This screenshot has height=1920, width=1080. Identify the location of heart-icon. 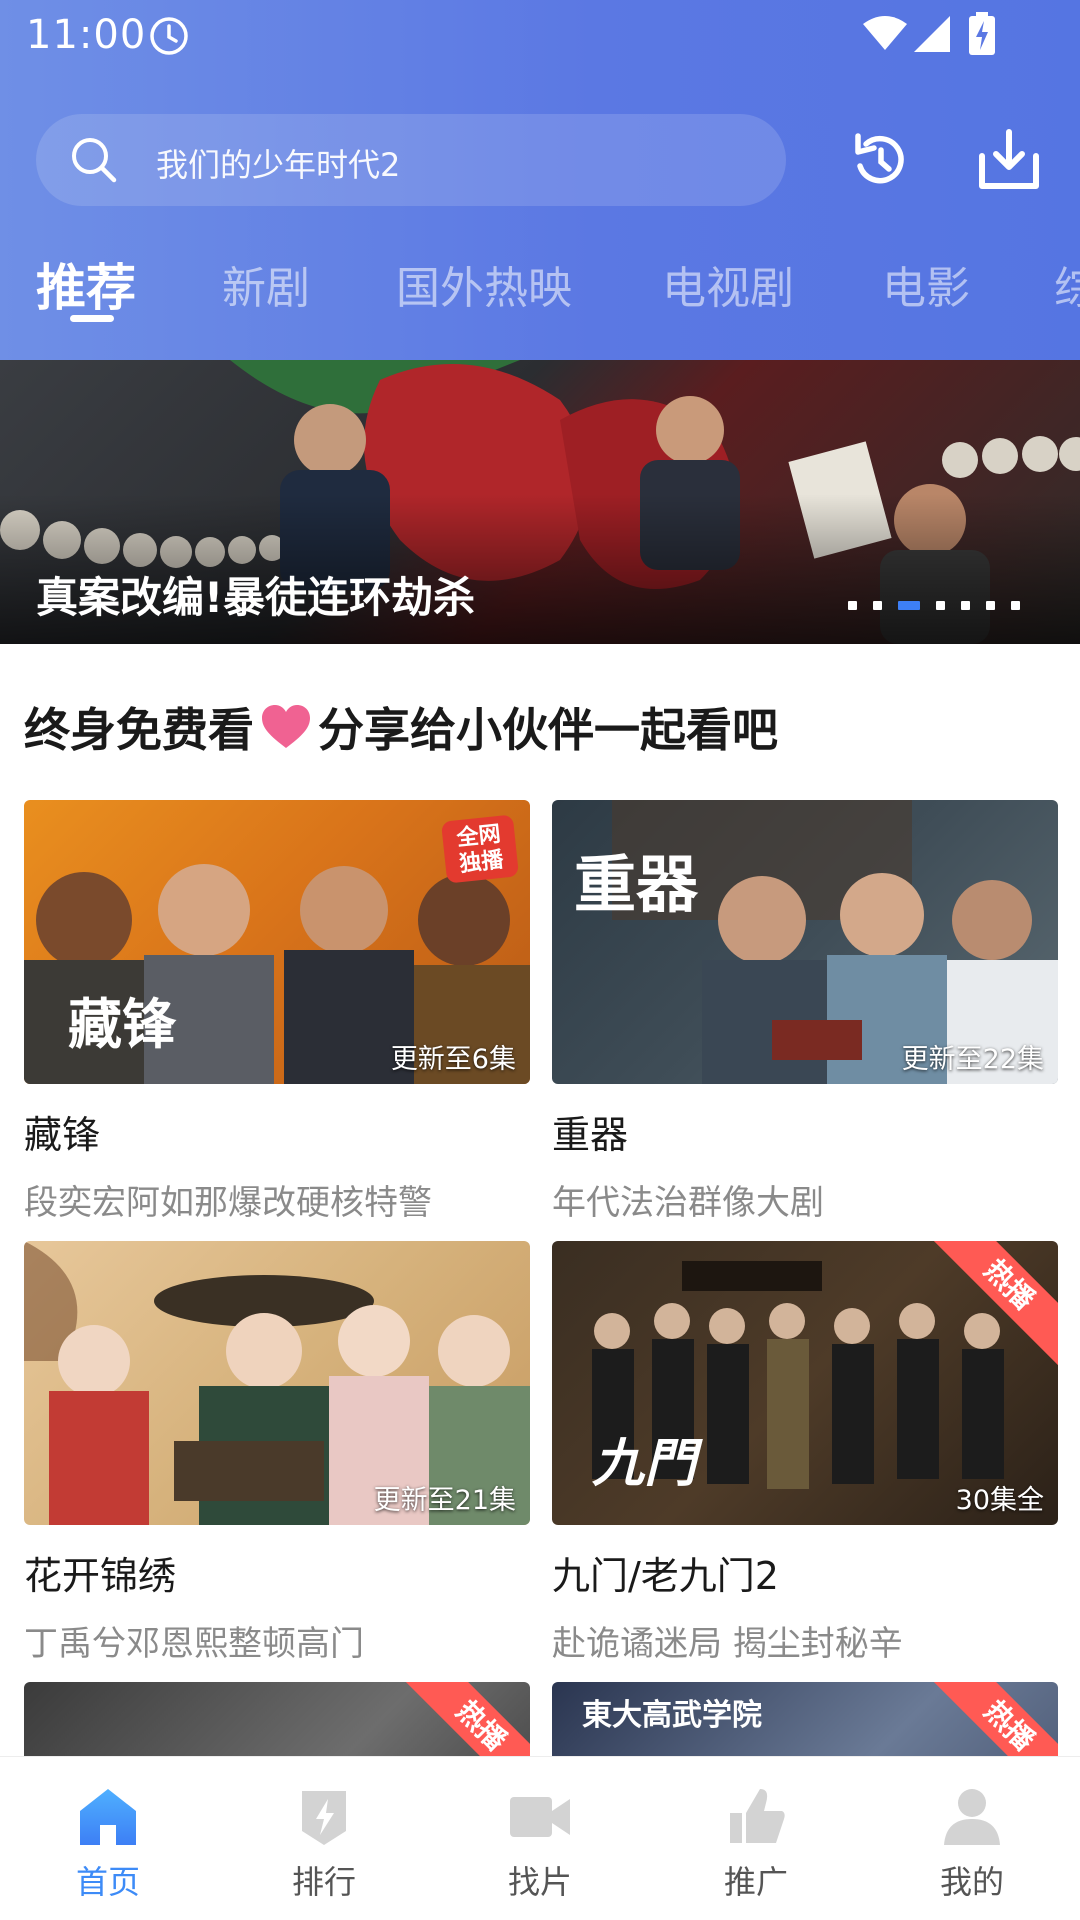
(286, 726).